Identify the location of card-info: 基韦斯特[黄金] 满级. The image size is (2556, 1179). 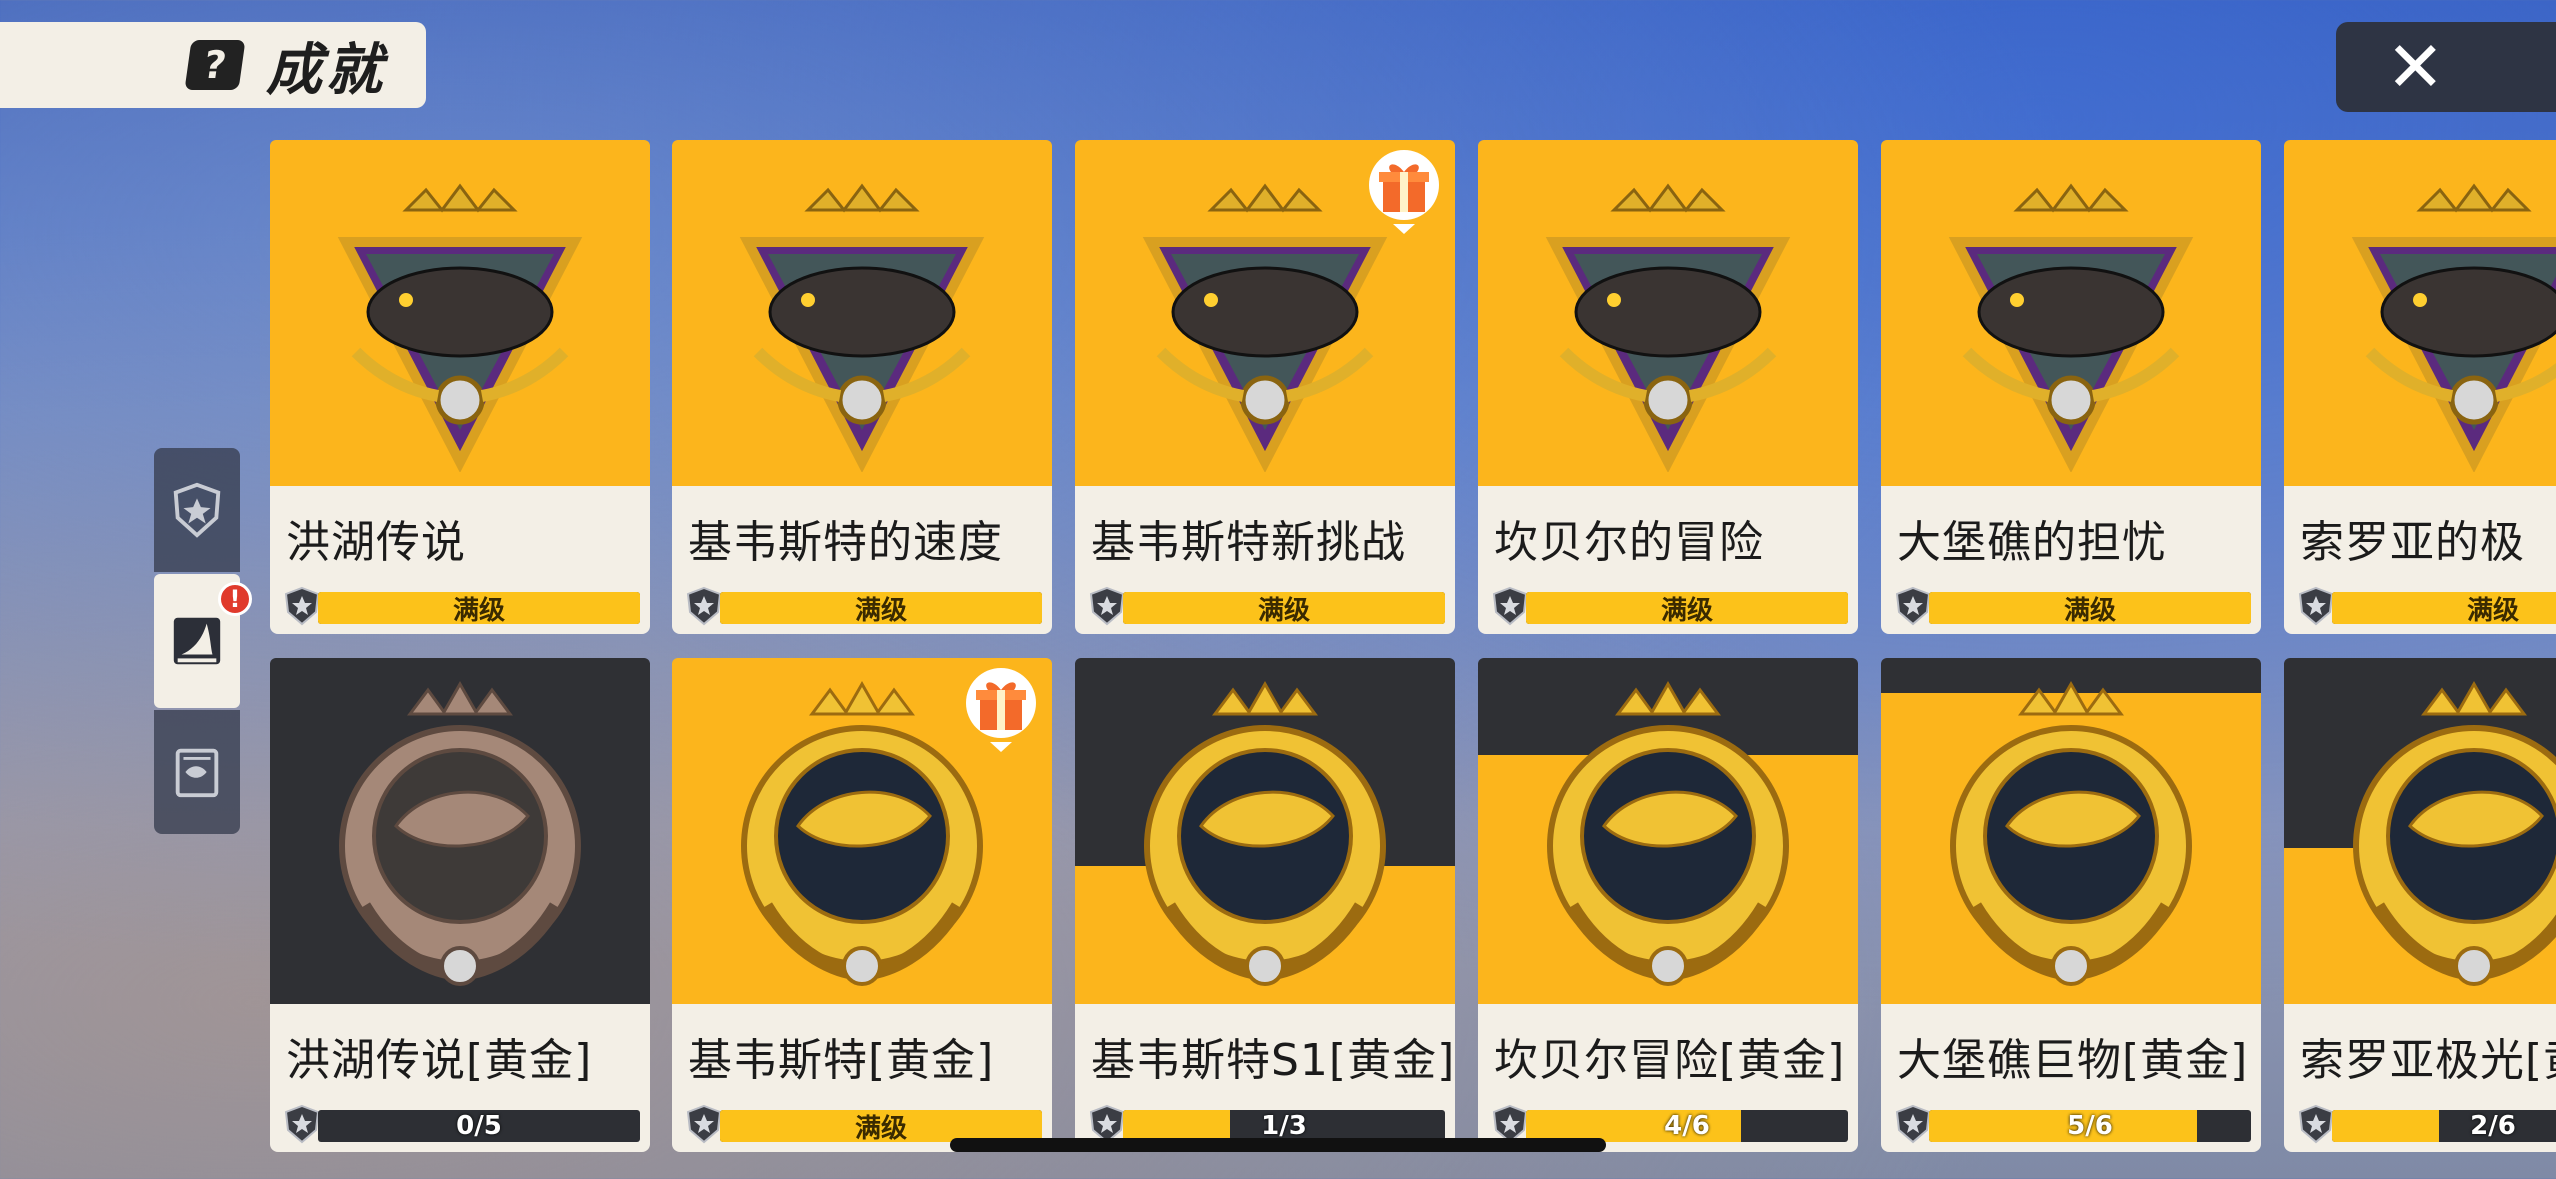
(862, 1078).